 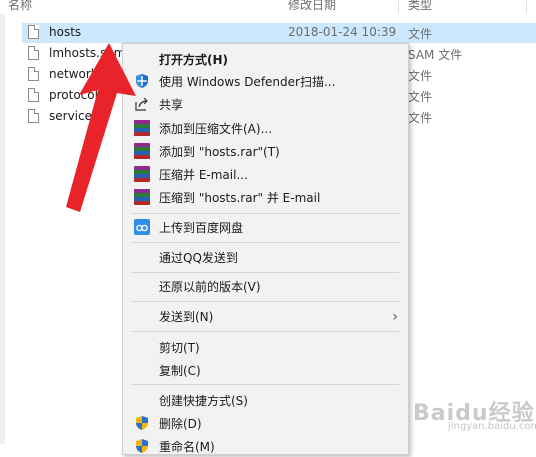 I want to click on menu-item-open-with: 打开方式(H), so click(x=265, y=59).